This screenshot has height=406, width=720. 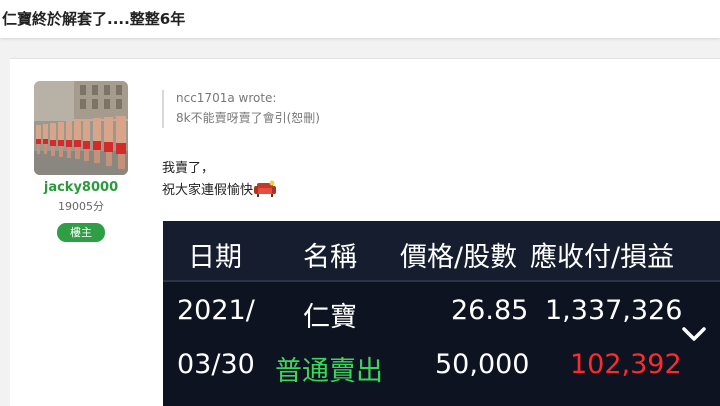 I want to click on post-text-line-2-text: 祝大家連假愉快, so click(x=208, y=190).